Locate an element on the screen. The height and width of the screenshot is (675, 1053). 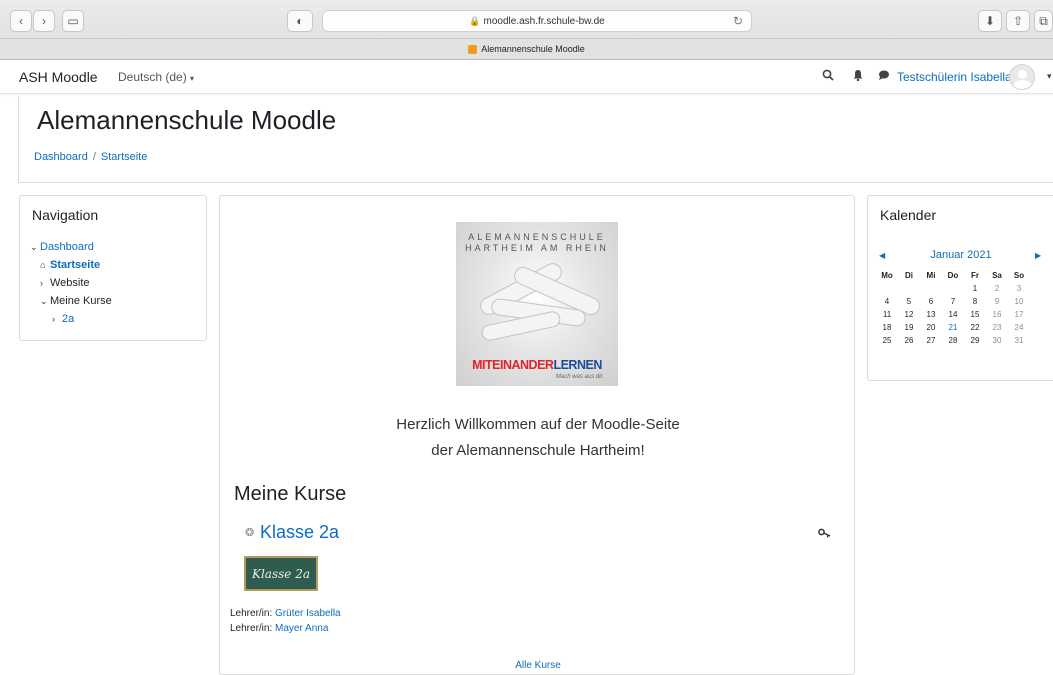
calendar-day: 11 is located at coordinates (887, 314).